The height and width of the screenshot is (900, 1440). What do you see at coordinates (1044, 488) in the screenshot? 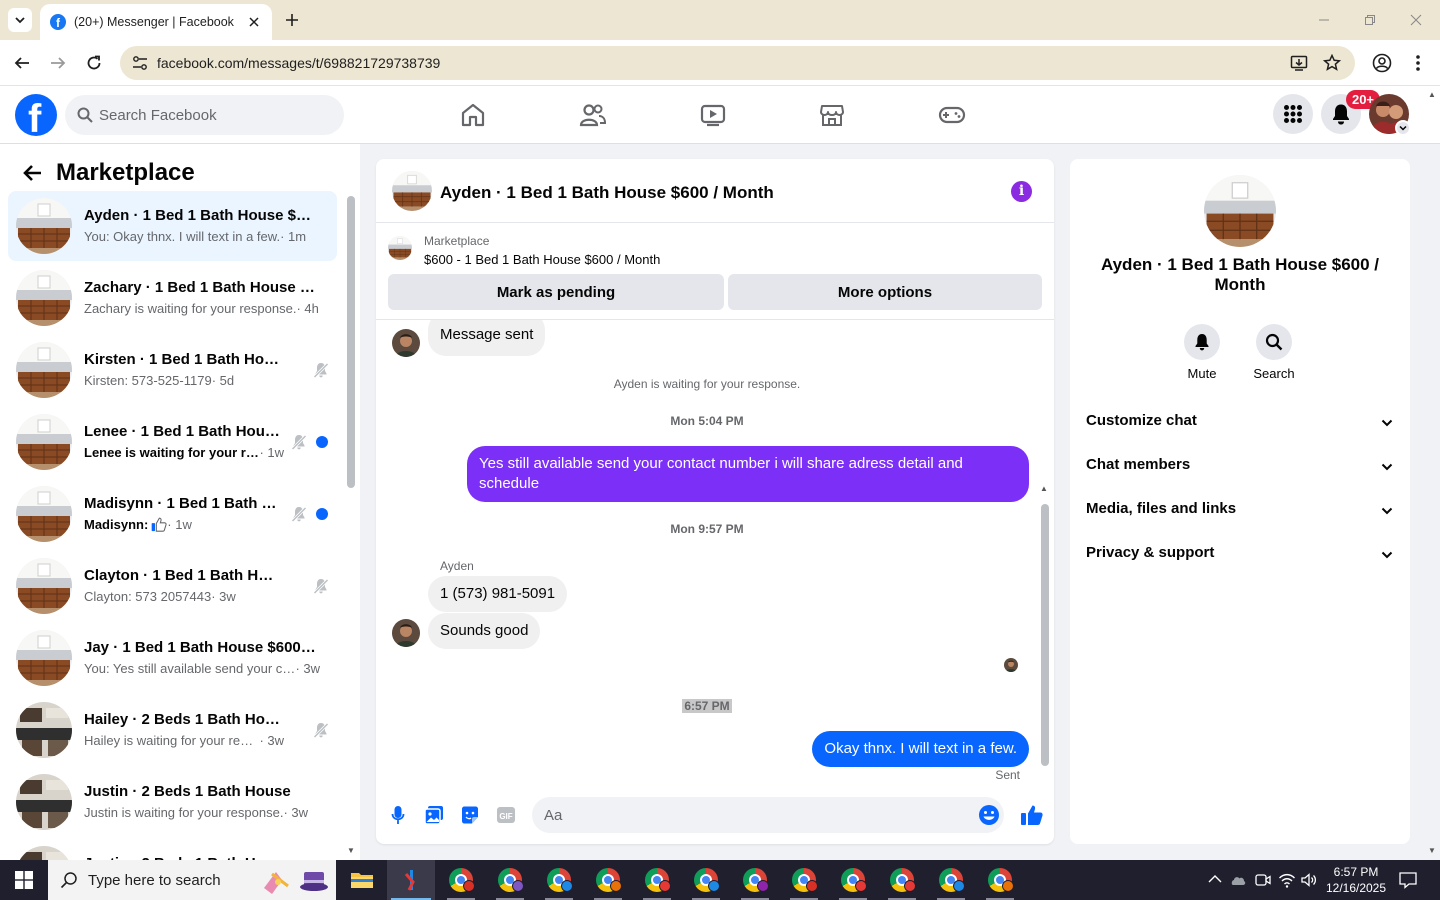
I see `scroll-up-arrow: ▲` at bounding box center [1044, 488].